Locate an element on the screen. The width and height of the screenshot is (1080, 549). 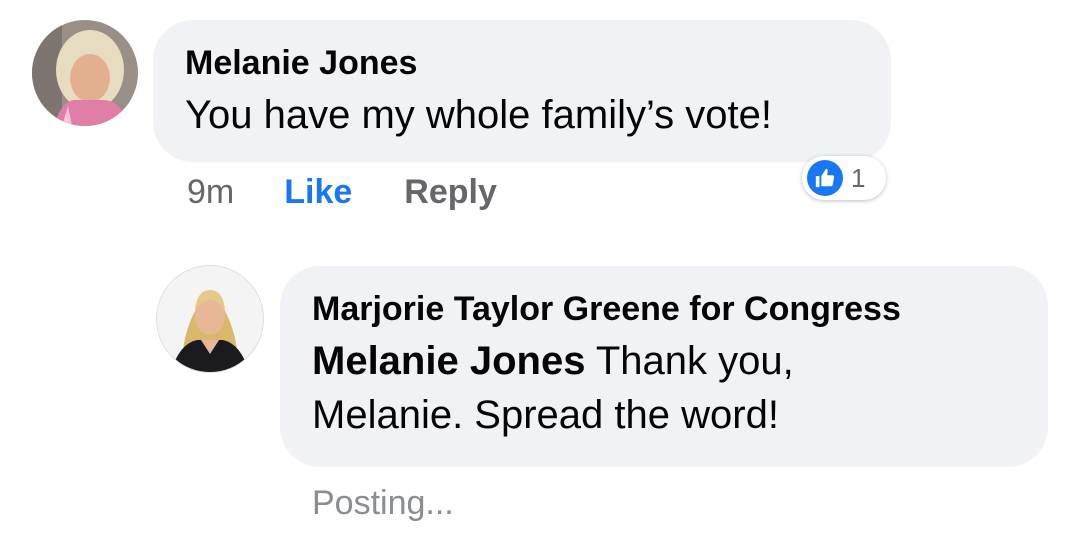
reaction-count: 1 is located at coordinates (858, 177).